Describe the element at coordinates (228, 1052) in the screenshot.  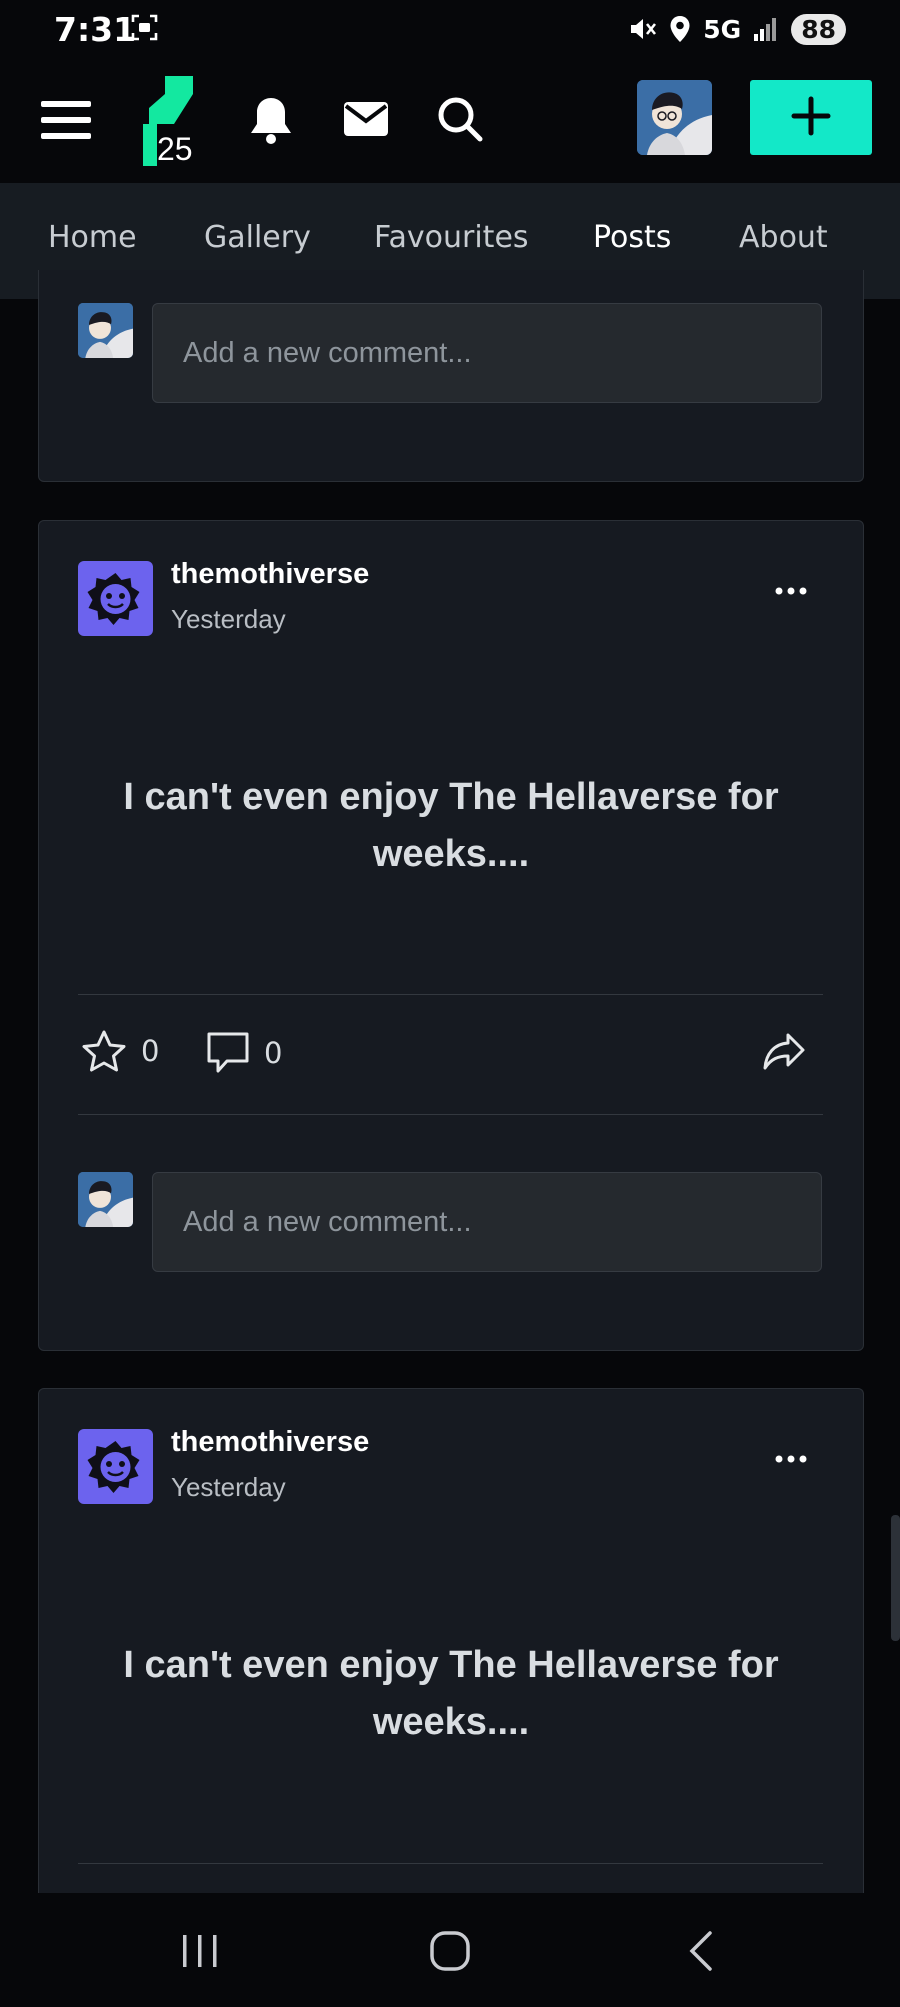
I see `comment-icon` at that location.